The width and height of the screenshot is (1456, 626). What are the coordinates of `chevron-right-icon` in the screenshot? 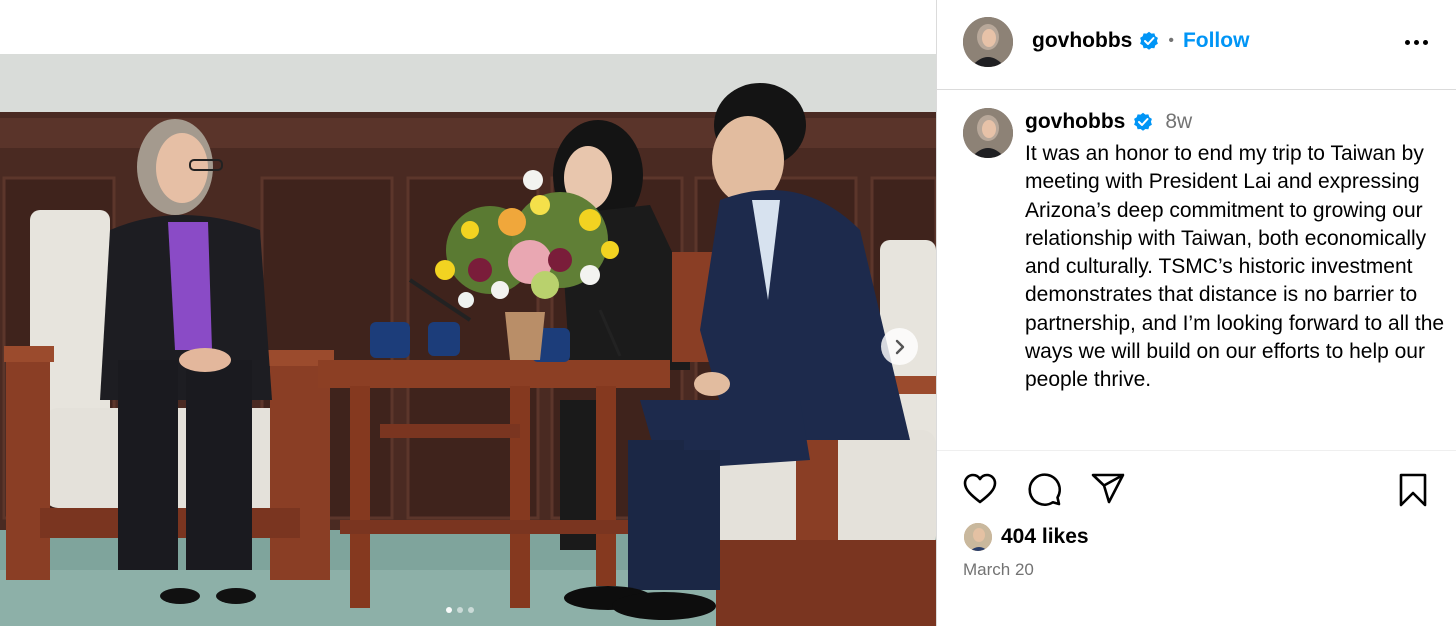 It's located at (899, 346).